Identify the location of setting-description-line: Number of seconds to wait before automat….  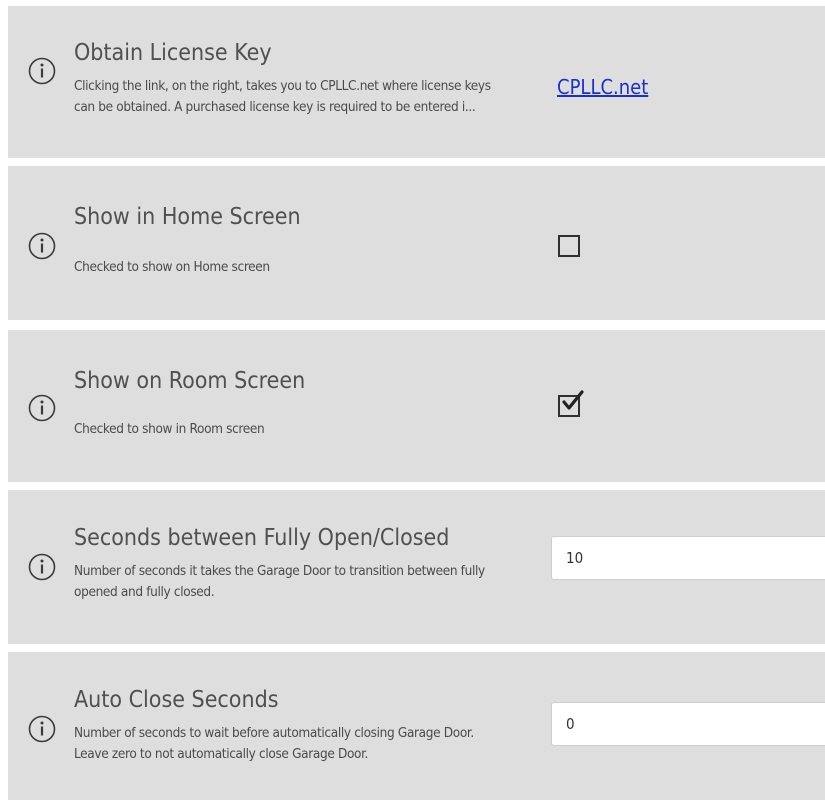
(274, 733).